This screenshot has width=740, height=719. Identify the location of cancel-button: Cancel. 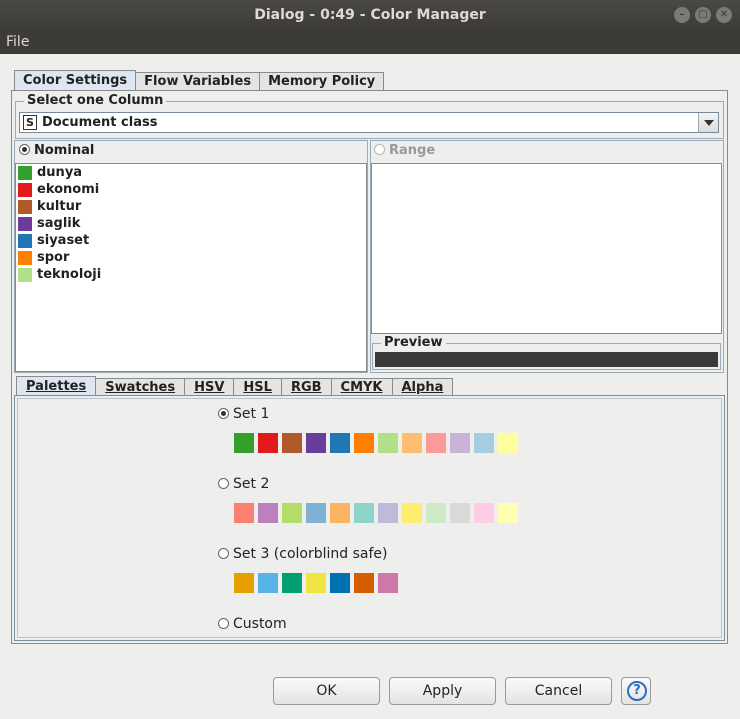
(558, 691).